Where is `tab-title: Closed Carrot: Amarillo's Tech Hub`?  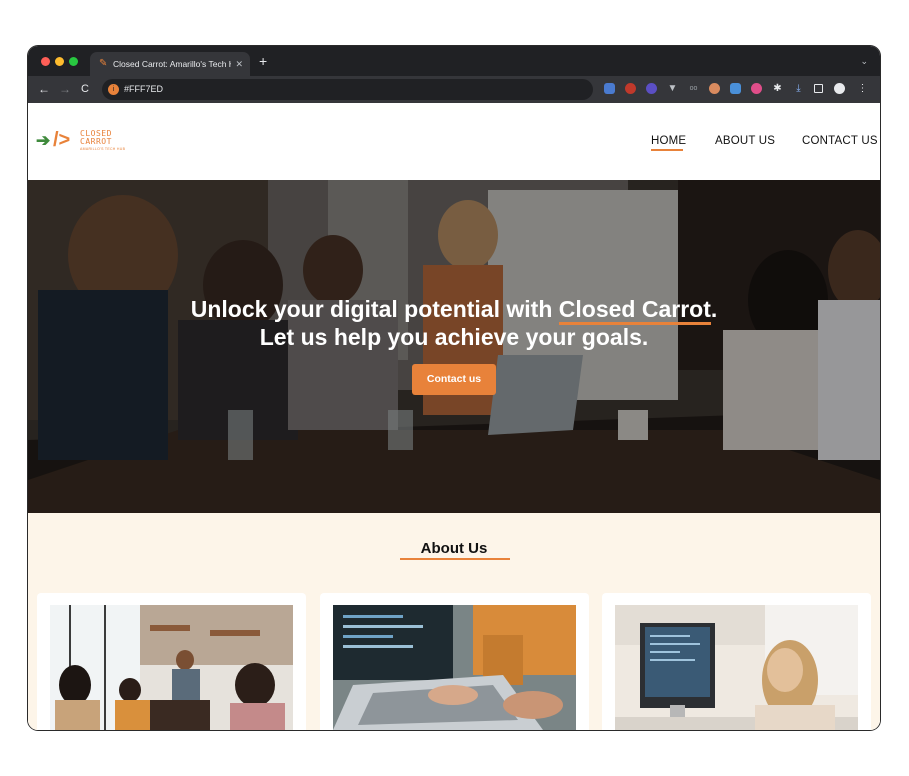 tab-title: Closed Carrot: Amarillo's Tech Hub is located at coordinates (172, 64).